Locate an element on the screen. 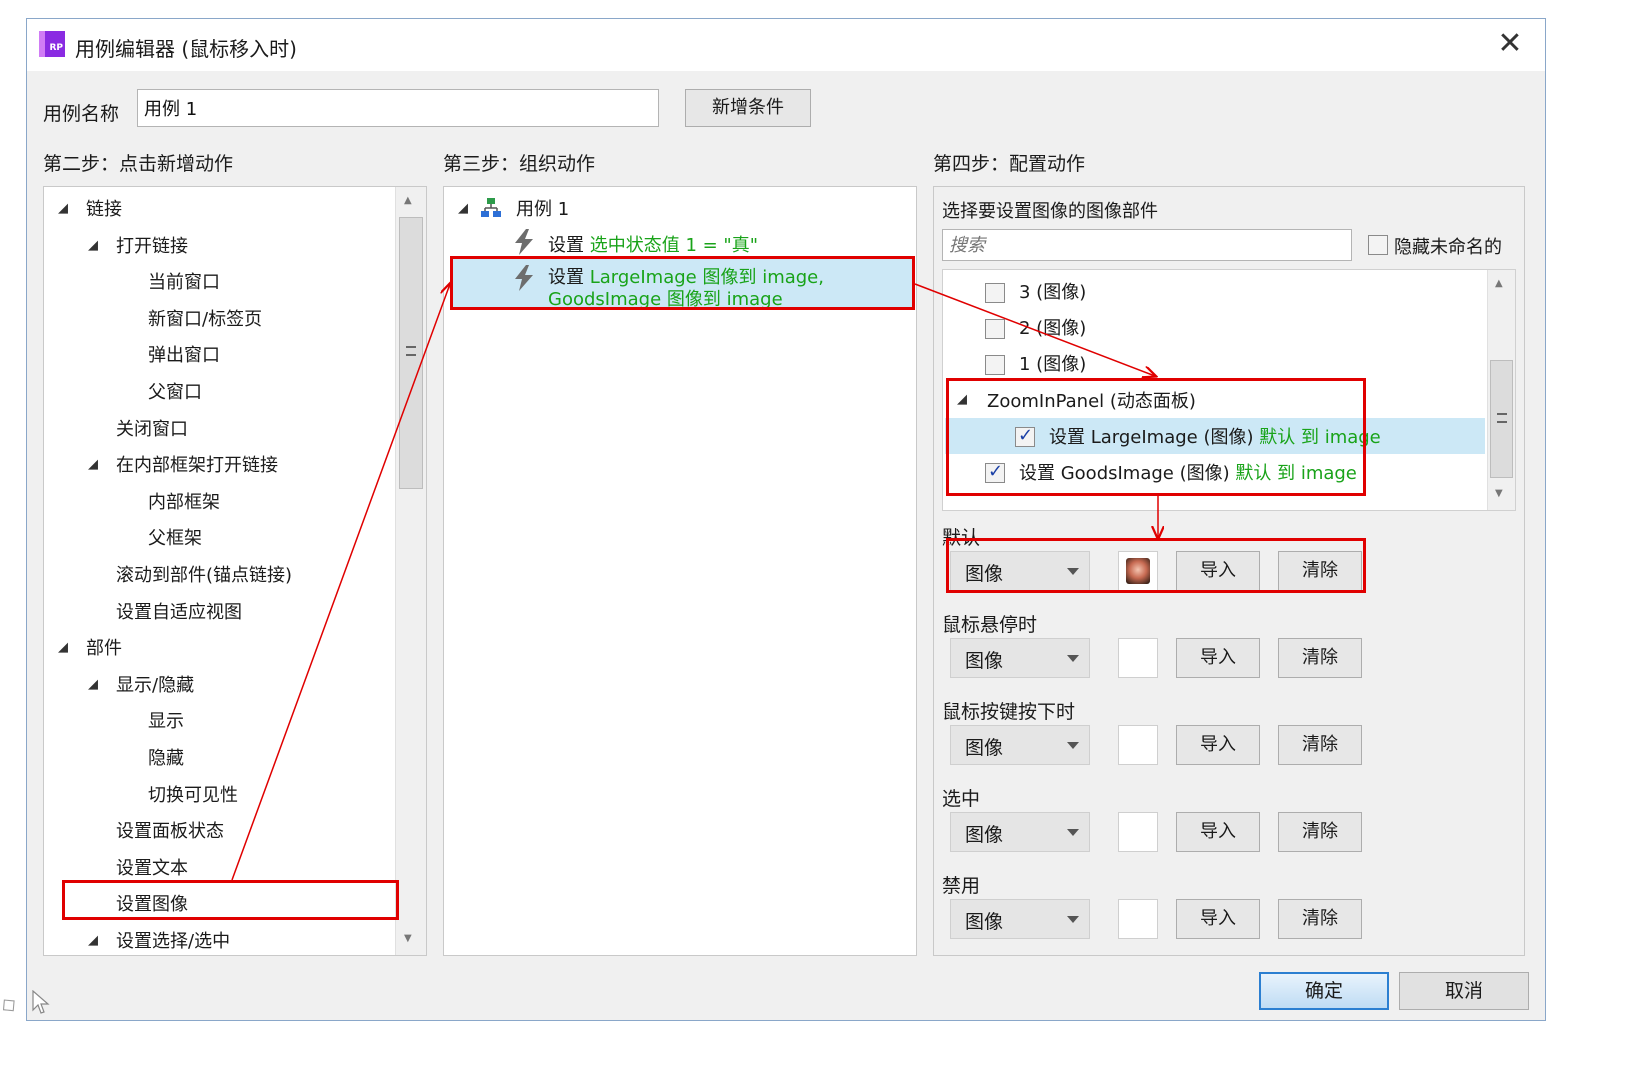 The image size is (1636, 1068). state-label: 鼠标悬停时 is located at coordinates (990, 625).